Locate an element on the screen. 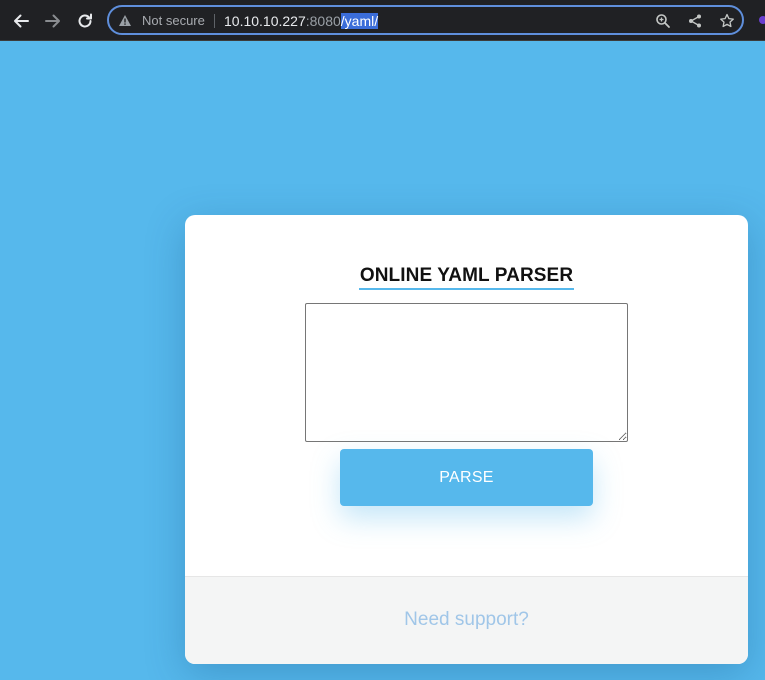  back-arrow-icon is located at coordinates (21, 21).